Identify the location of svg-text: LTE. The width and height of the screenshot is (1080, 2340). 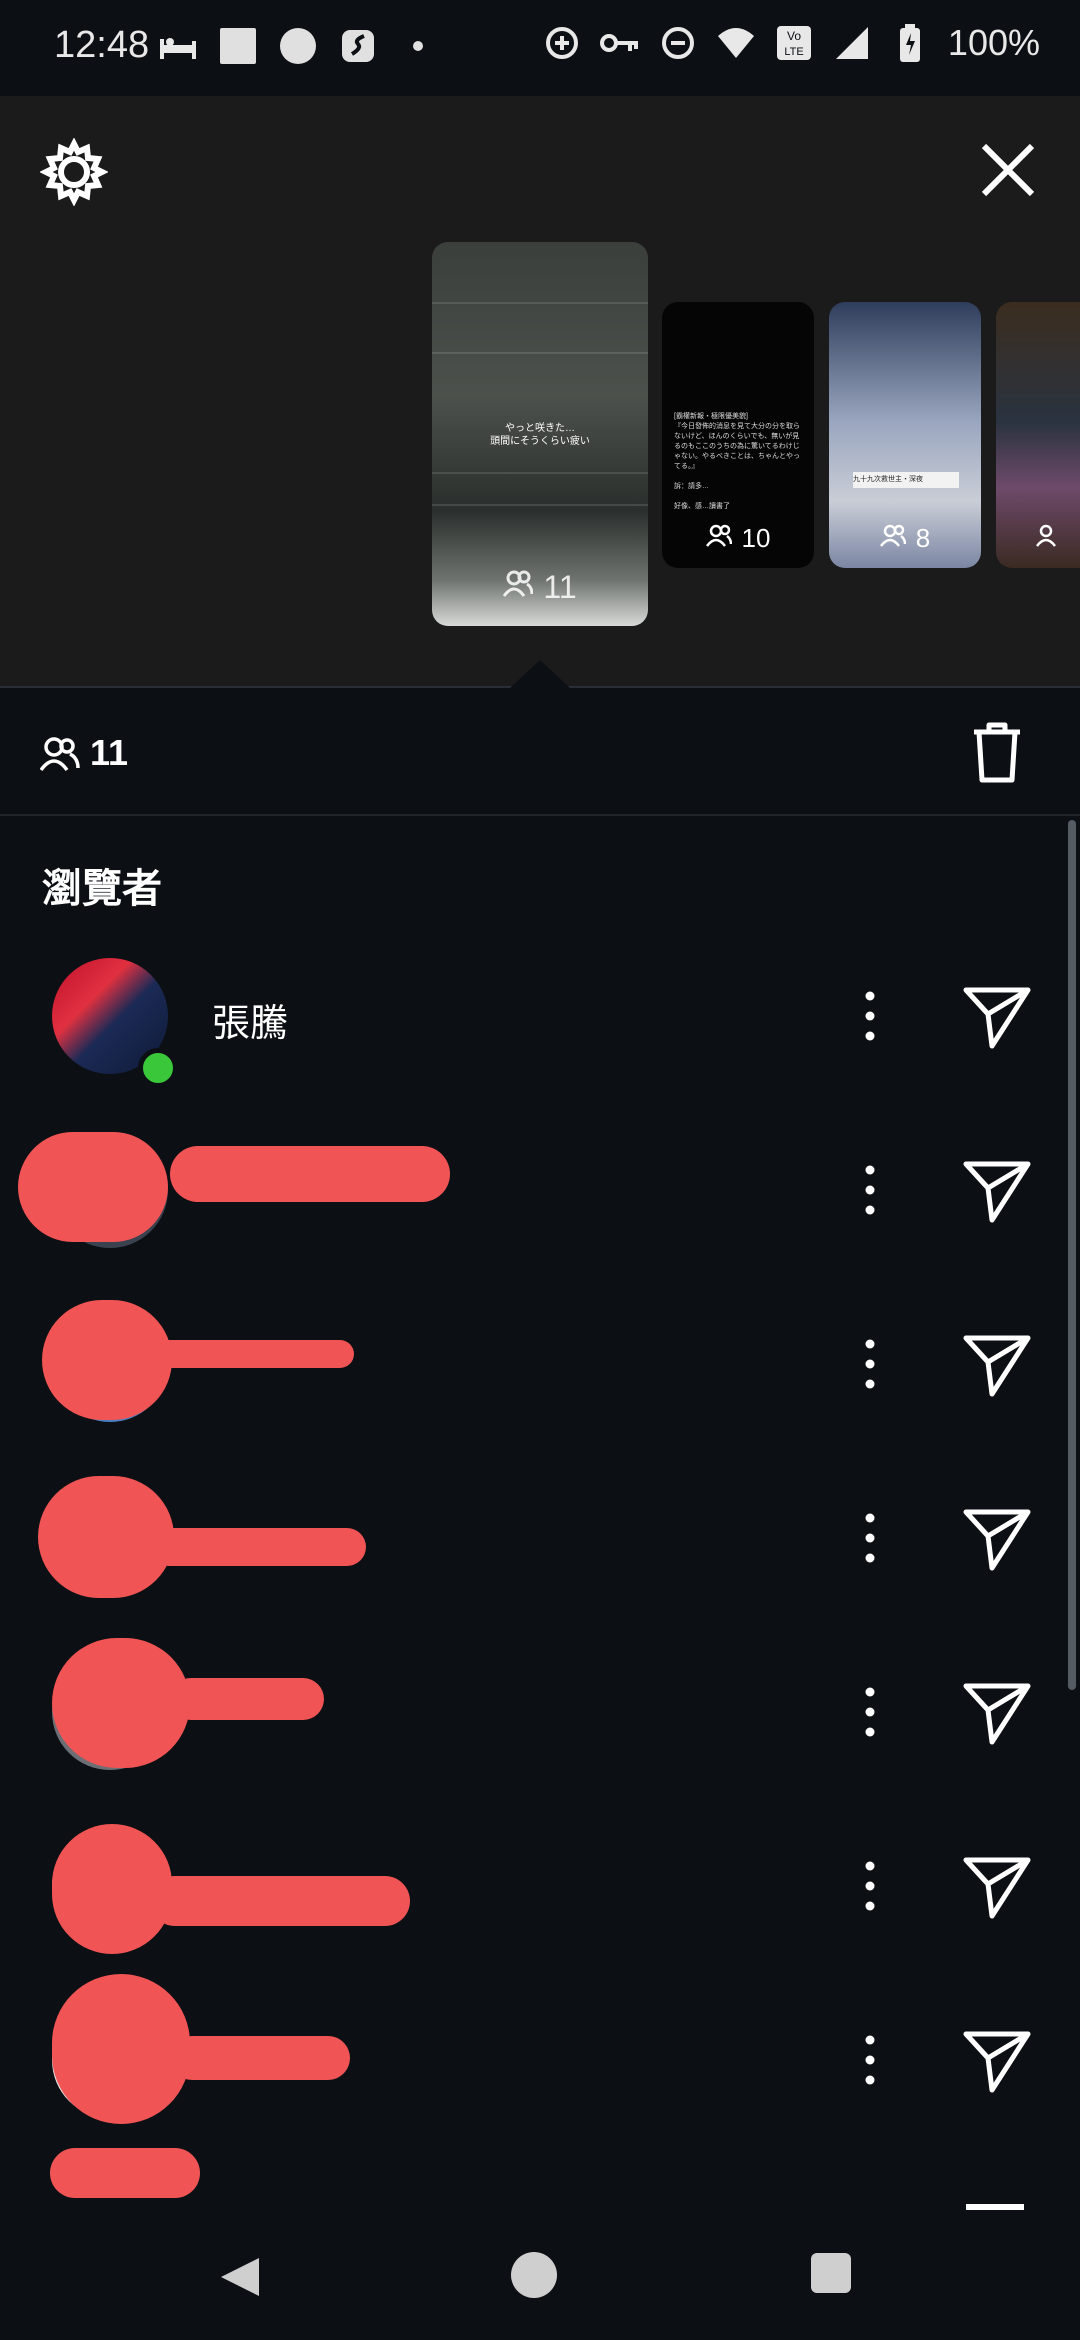
(793, 52).